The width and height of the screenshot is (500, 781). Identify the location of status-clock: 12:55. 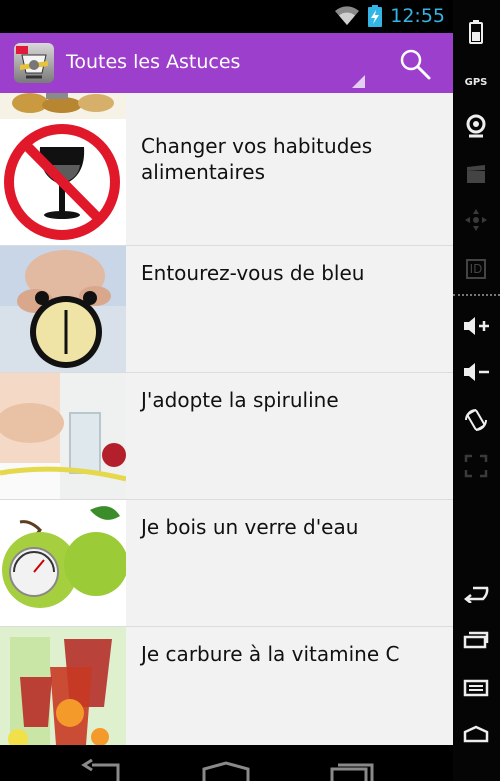
(417, 16).